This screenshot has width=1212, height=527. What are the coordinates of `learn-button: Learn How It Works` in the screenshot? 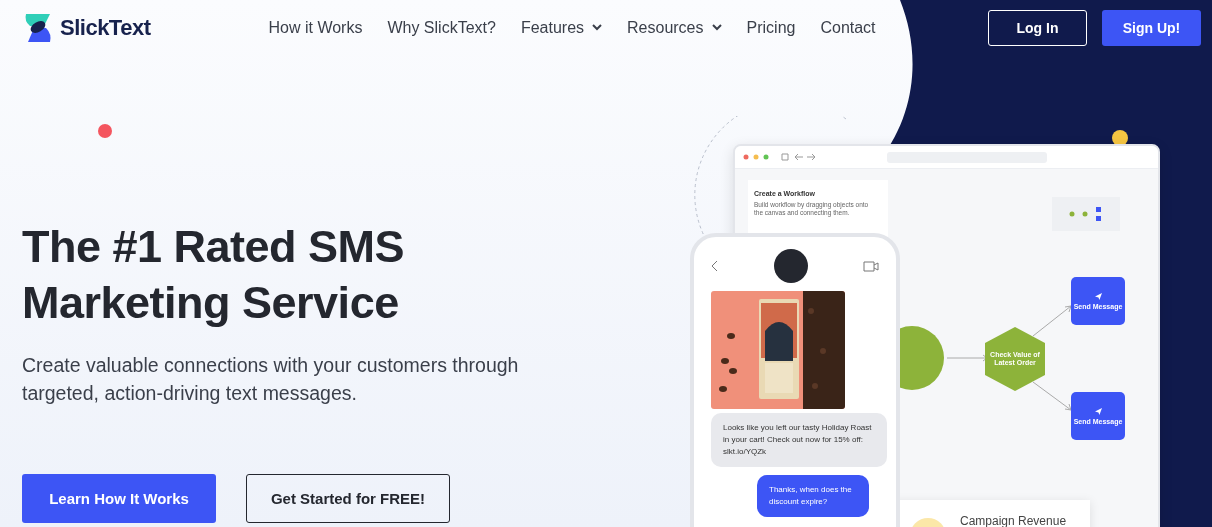 It's located at (119, 498).